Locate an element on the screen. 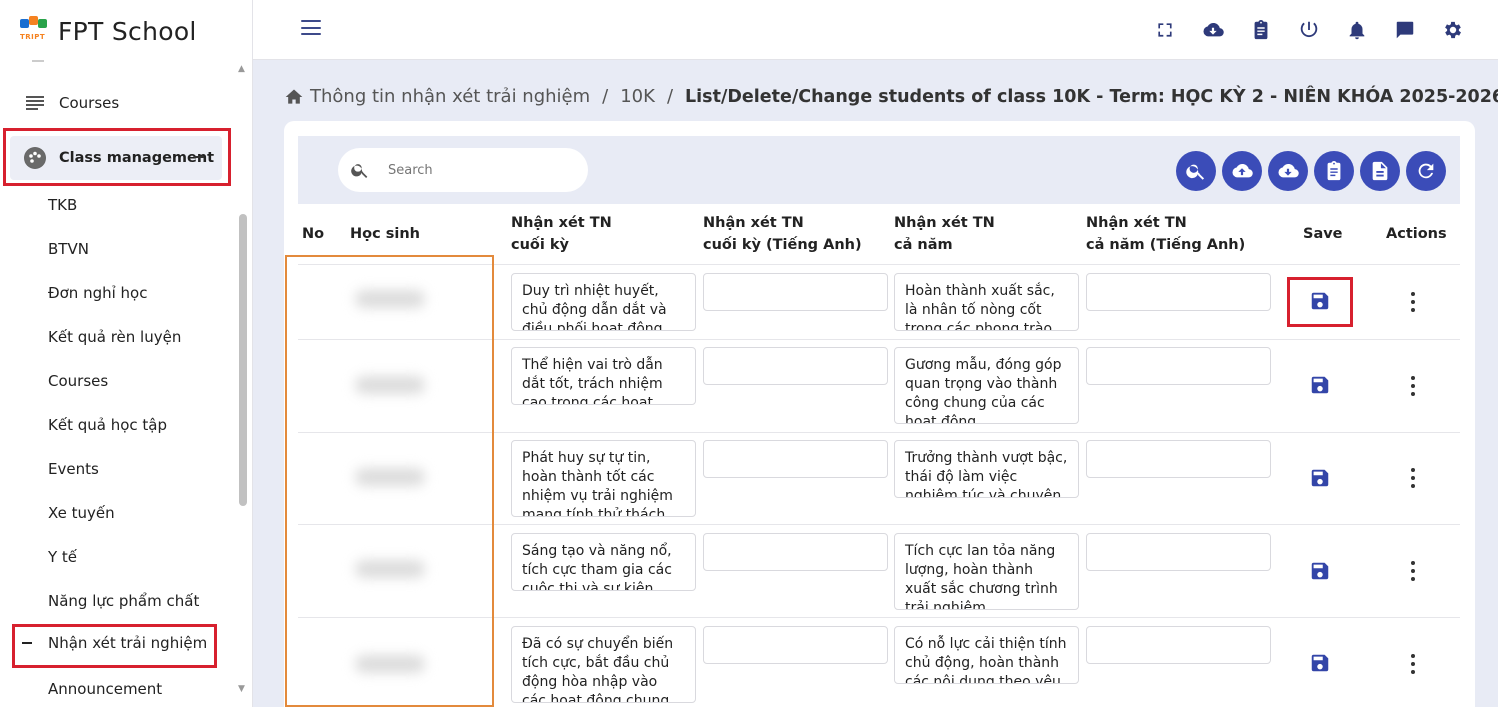  sidebar-sub-competency: Năng lực phẩm chất is located at coordinates (123, 601).